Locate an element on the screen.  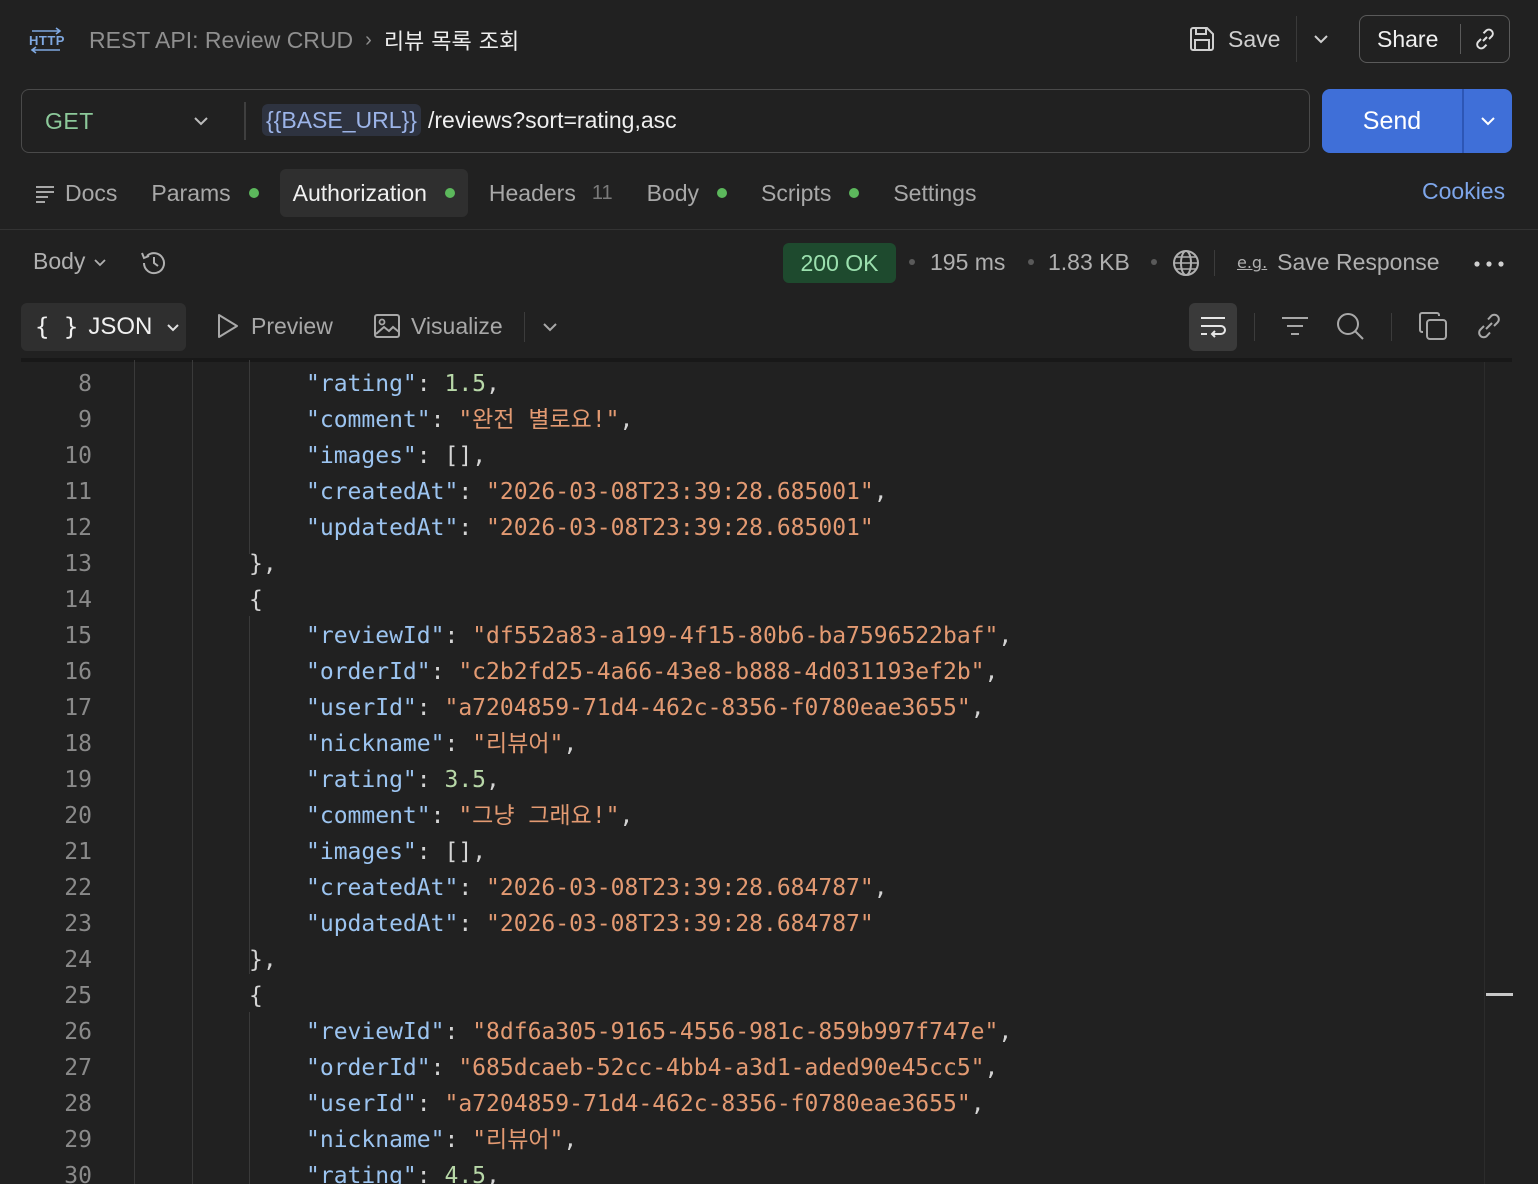
code-text: "nickname": "리뷰어", is located at coordinates (442, 744).